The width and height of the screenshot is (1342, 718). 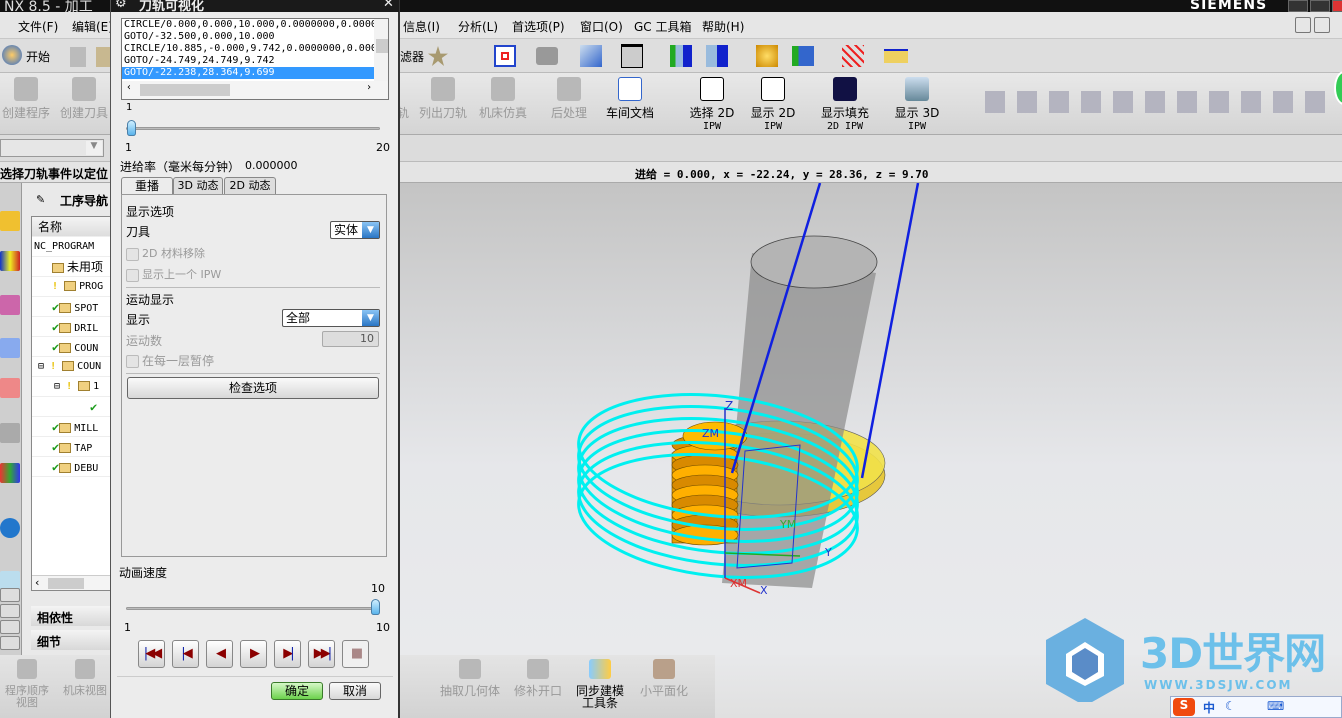 What do you see at coordinates (470, 678) in the screenshot?
I see `extract-geometry-button: 抽取几何体` at bounding box center [470, 678].